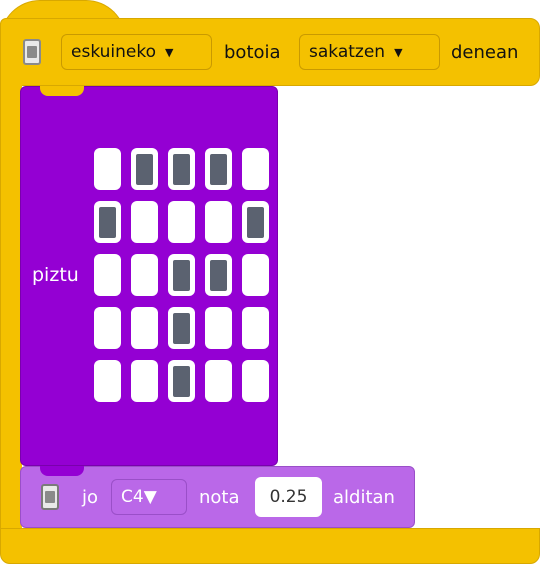  What do you see at coordinates (218, 381) in the screenshot?
I see `led-cell-r5-c4` at bounding box center [218, 381].